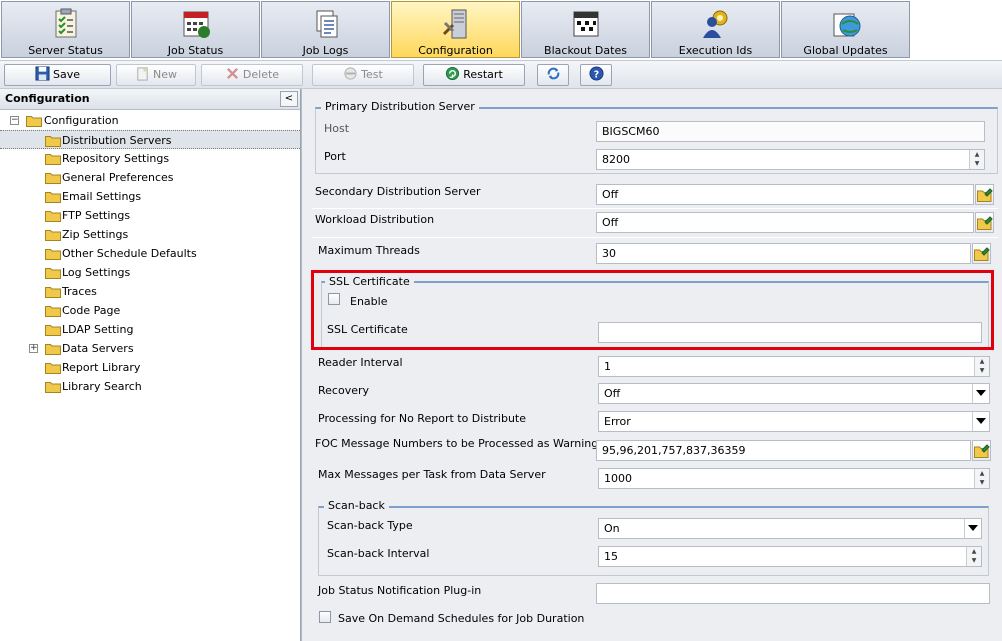 Image resolution: width=1002 pixels, height=641 pixels. I want to click on tree-item: Report Library, so click(150, 367).